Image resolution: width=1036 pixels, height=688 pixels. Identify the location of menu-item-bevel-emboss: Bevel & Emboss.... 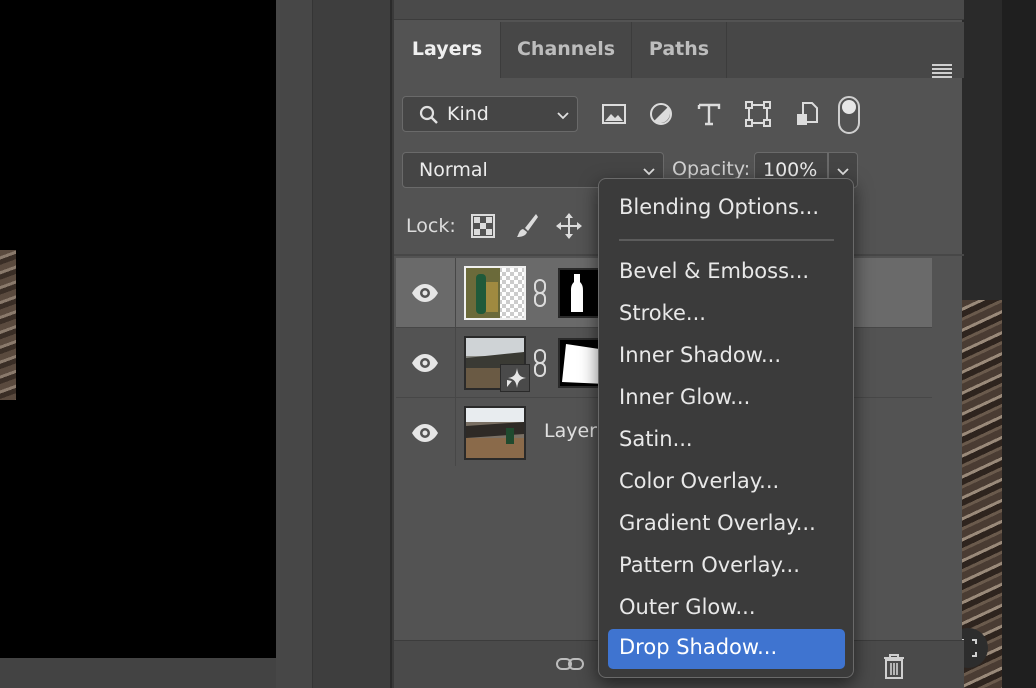
(726, 273).